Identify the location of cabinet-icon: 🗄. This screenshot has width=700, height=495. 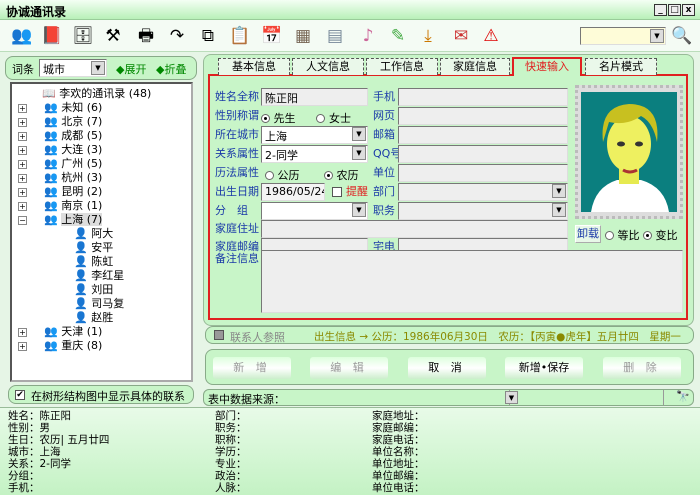
(83, 36).